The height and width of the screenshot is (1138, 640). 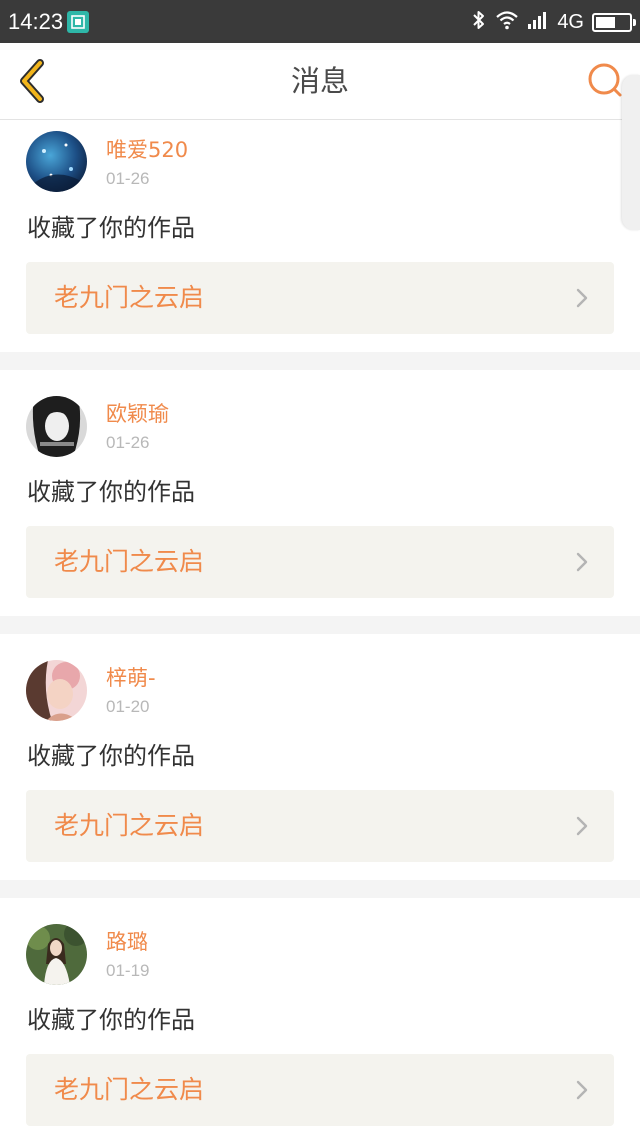 I want to click on user-name: 路璐, so click(x=127, y=942).